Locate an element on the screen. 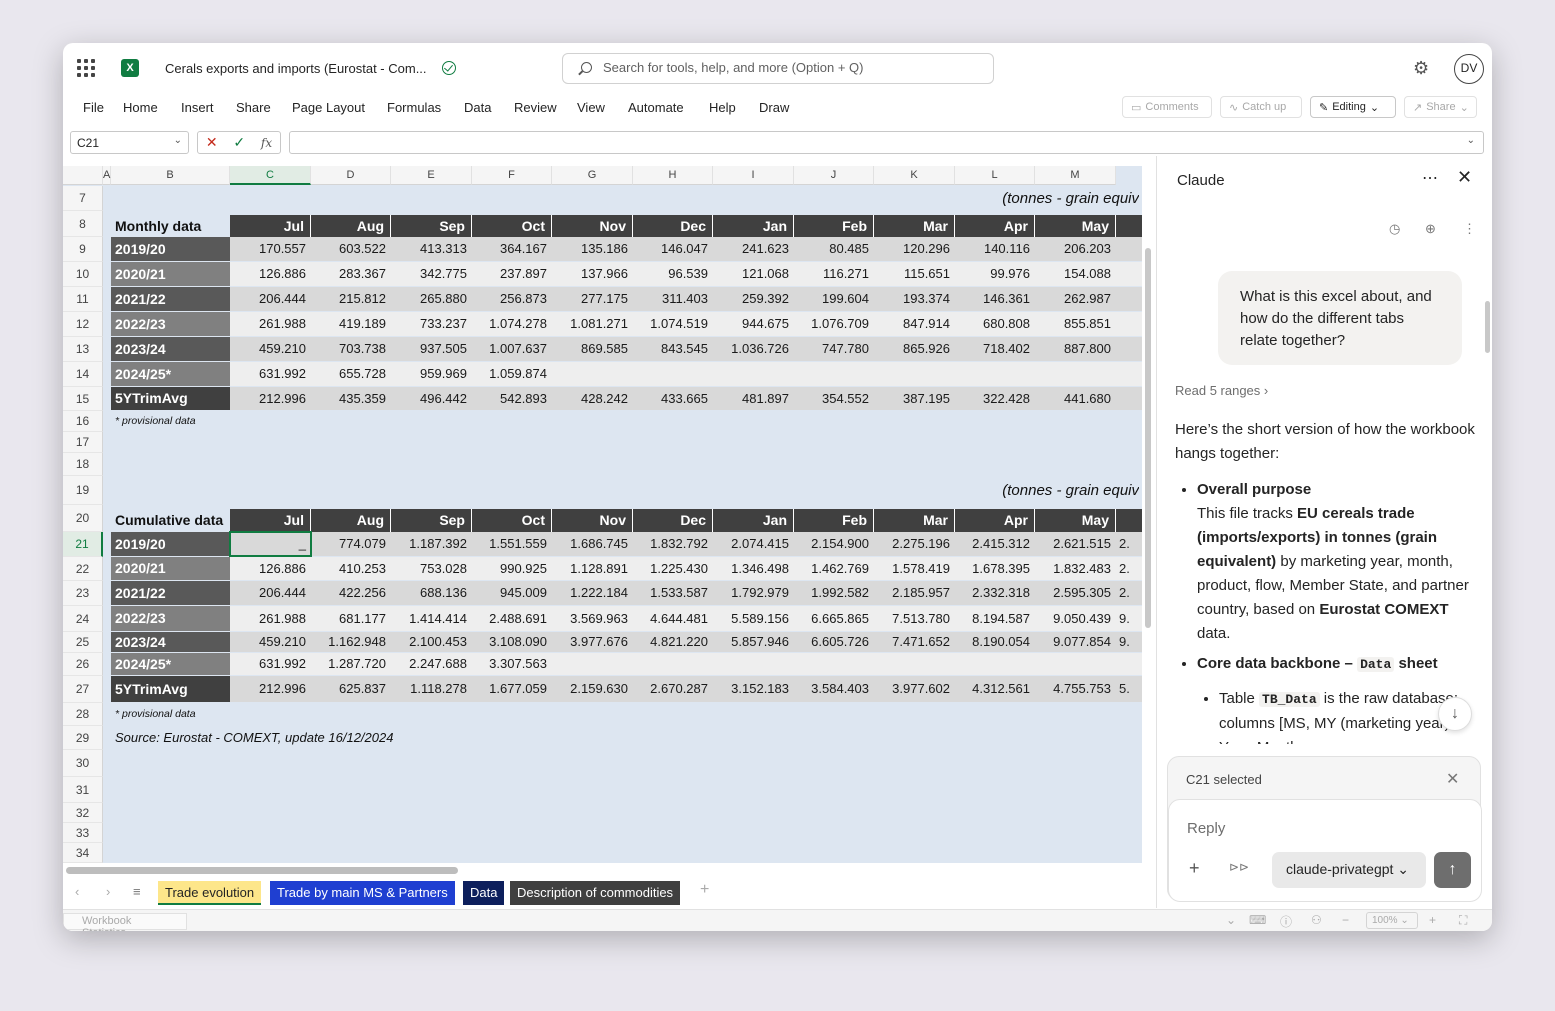  data-cell: 237.897 is located at coordinates (512, 274).